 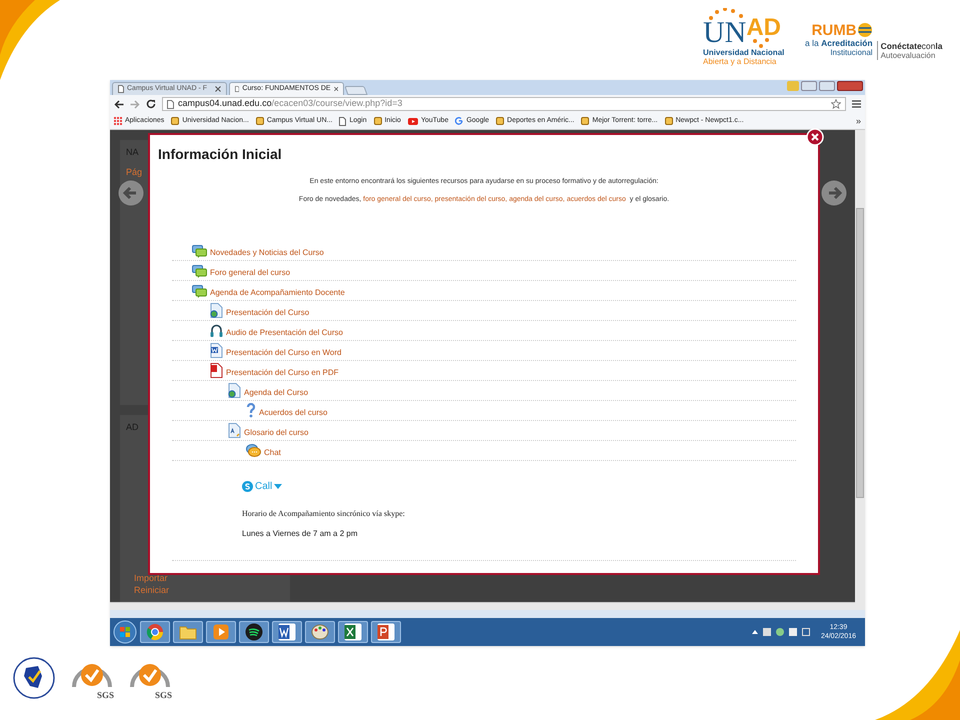 What do you see at coordinates (268, 390) in the screenshot?
I see `resource-link: Agenda del Curso` at bounding box center [268, 390].